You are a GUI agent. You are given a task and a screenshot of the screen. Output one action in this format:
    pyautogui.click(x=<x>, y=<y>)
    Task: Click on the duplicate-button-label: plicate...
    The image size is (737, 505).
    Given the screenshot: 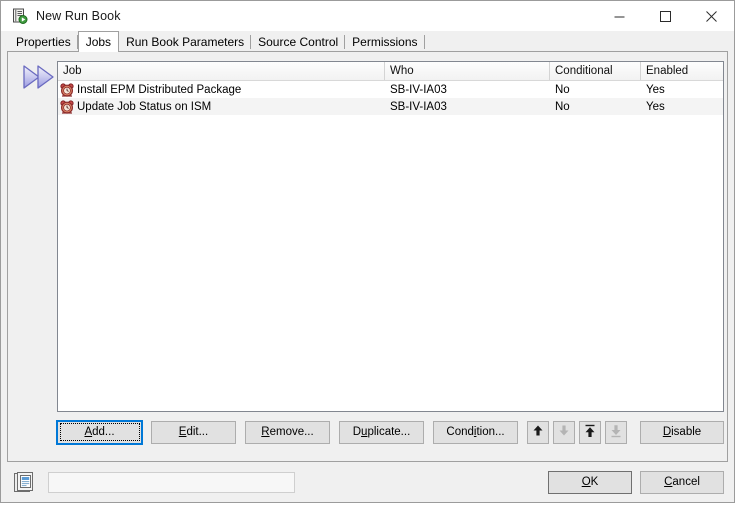 What is the action you would take?
    pyautogui.click(x=389, y=432)
    